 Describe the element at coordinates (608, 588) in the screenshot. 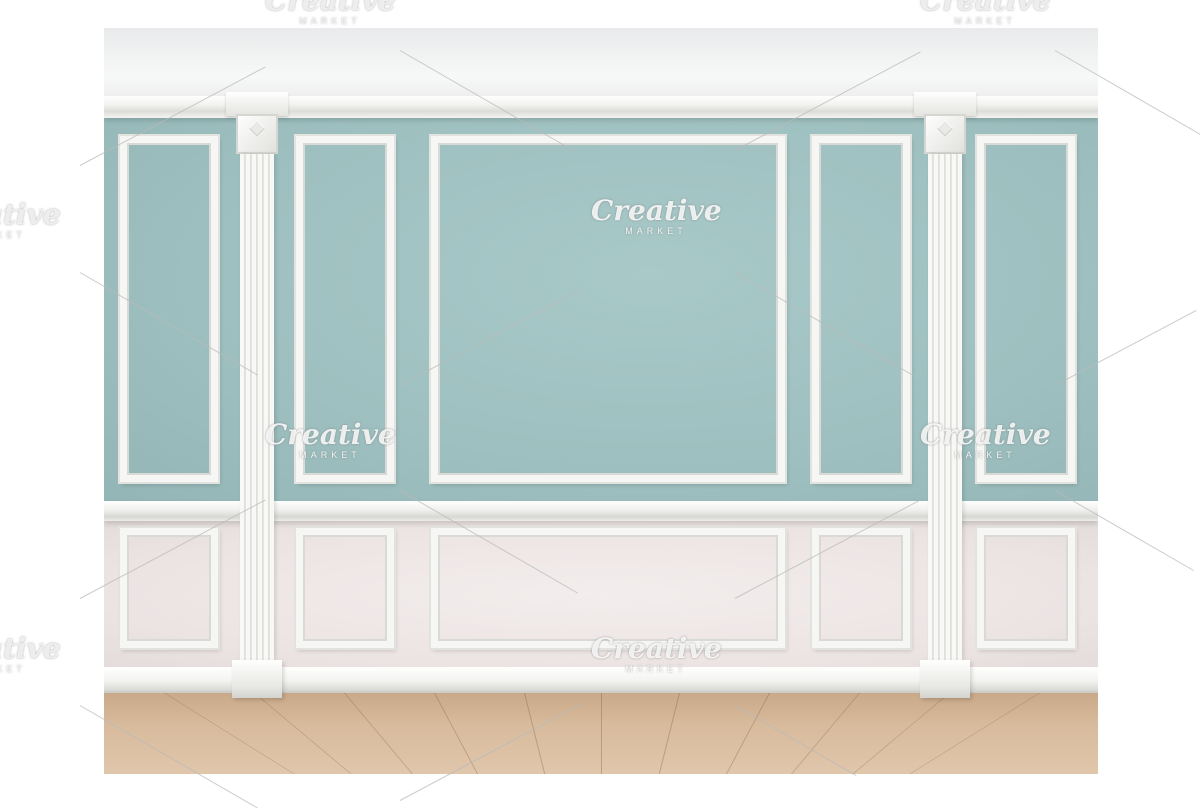

I see `lower-panel-center` at that location.